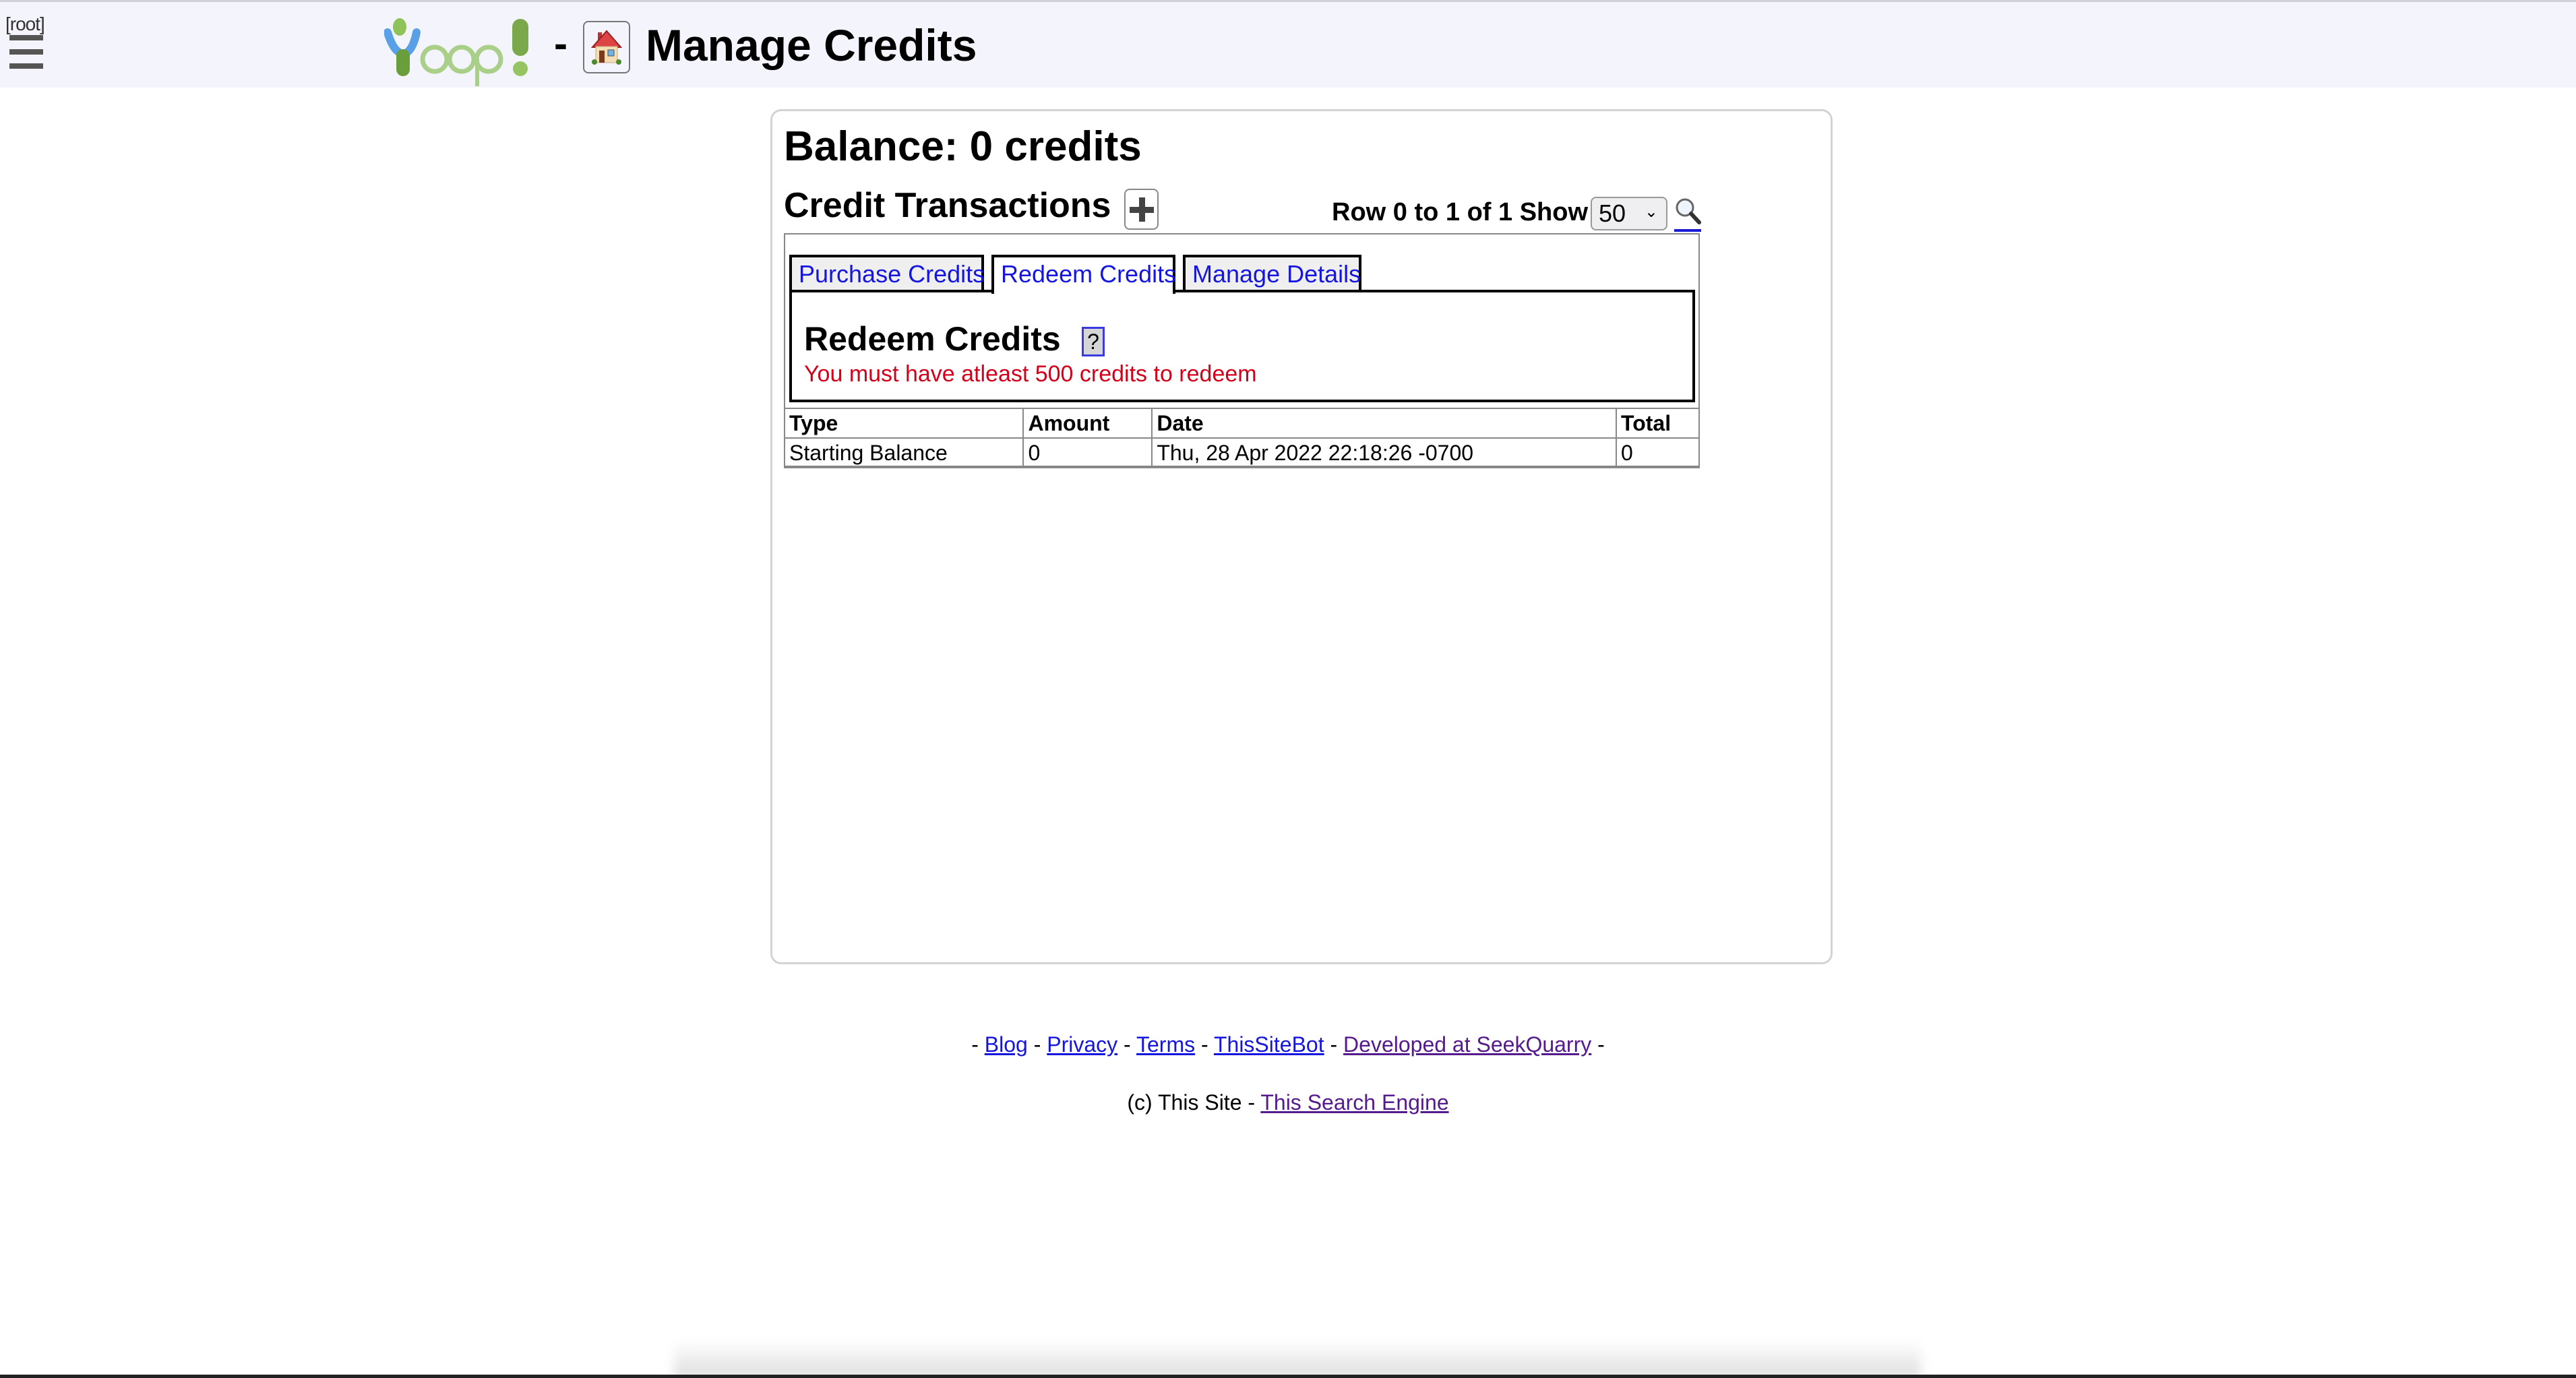 Image resolution: width=2576 pixels, height=1378 pixels. What do you see at coordinates (812, 45) in the screenshot?
I see `page-title: Manage Credits` at bounding box center [812, 45].